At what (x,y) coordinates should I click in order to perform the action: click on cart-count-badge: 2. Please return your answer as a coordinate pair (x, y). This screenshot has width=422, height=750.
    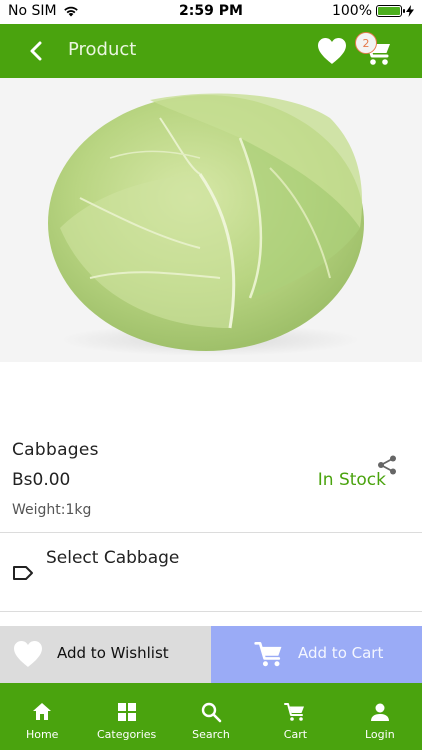
    Looking at the image, I should click on (366, 43).